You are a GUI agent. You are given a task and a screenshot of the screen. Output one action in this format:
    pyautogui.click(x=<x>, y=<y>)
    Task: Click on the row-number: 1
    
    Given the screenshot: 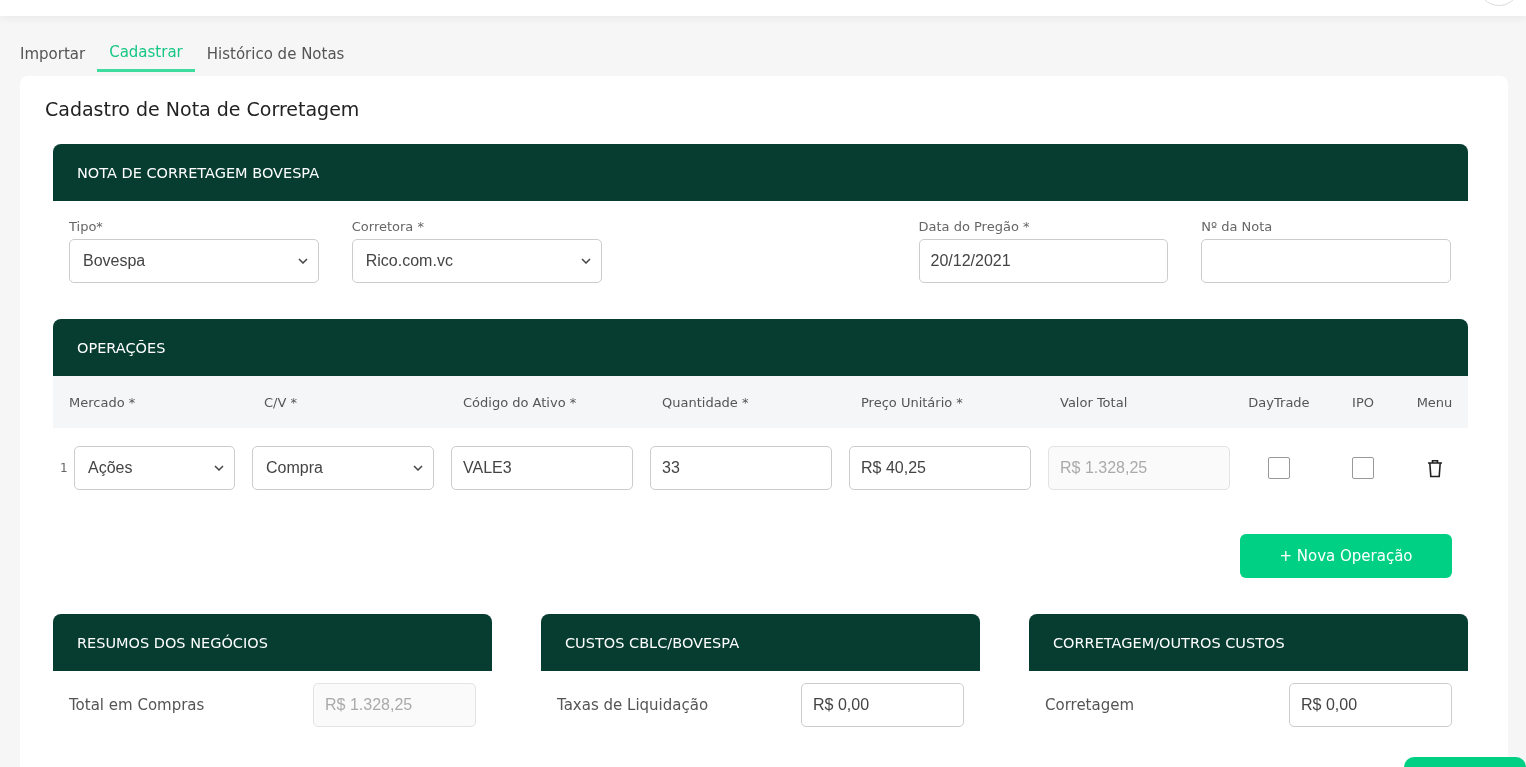 What is the action you would take?
    pyautogui.click(x=64, y=468)
    